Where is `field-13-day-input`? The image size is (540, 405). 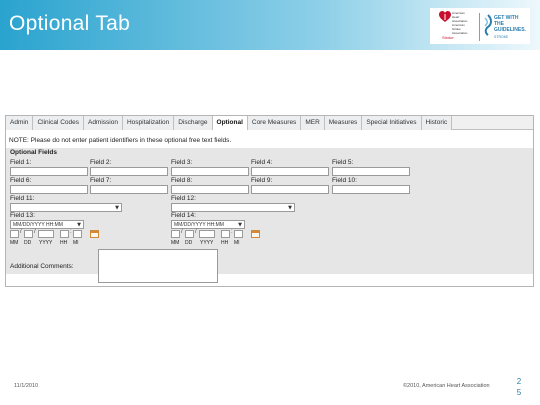 field-13-day-input is located at coordinates (28, 234).